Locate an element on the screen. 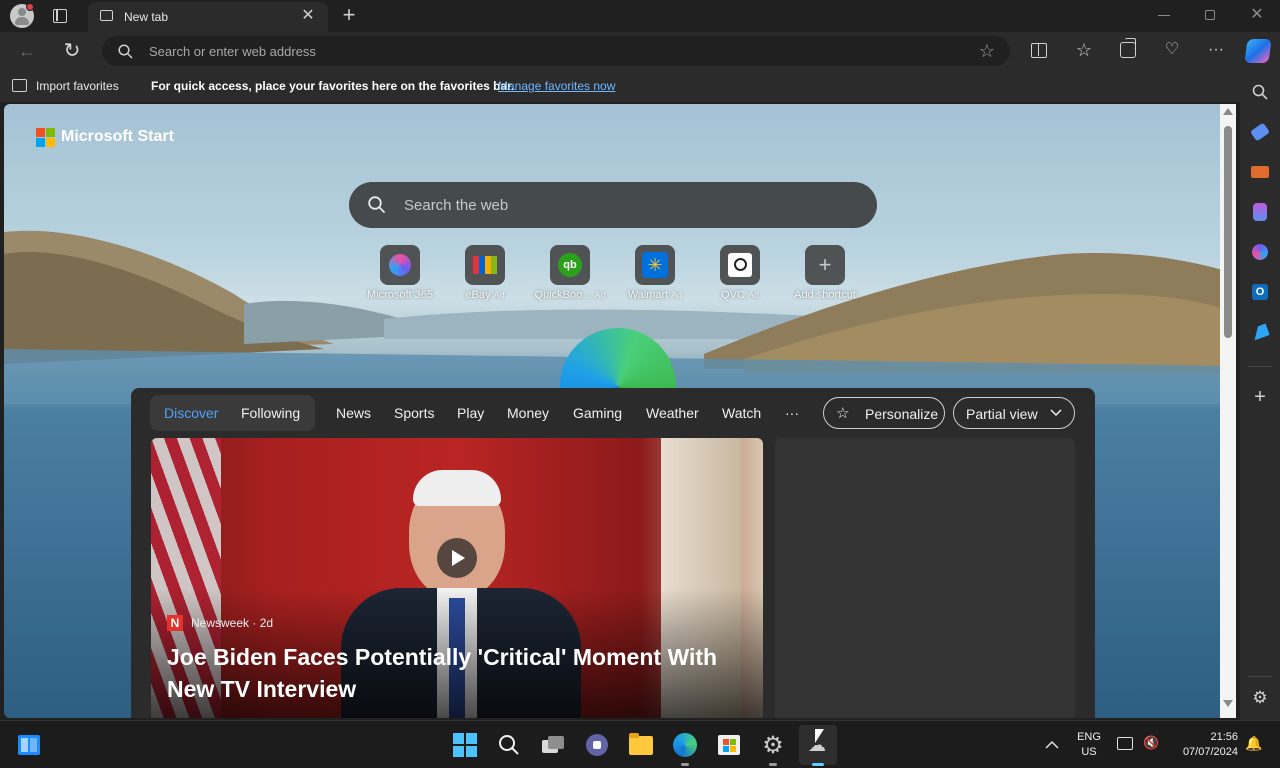  widgets-icon is located at coordinates (29, 745).